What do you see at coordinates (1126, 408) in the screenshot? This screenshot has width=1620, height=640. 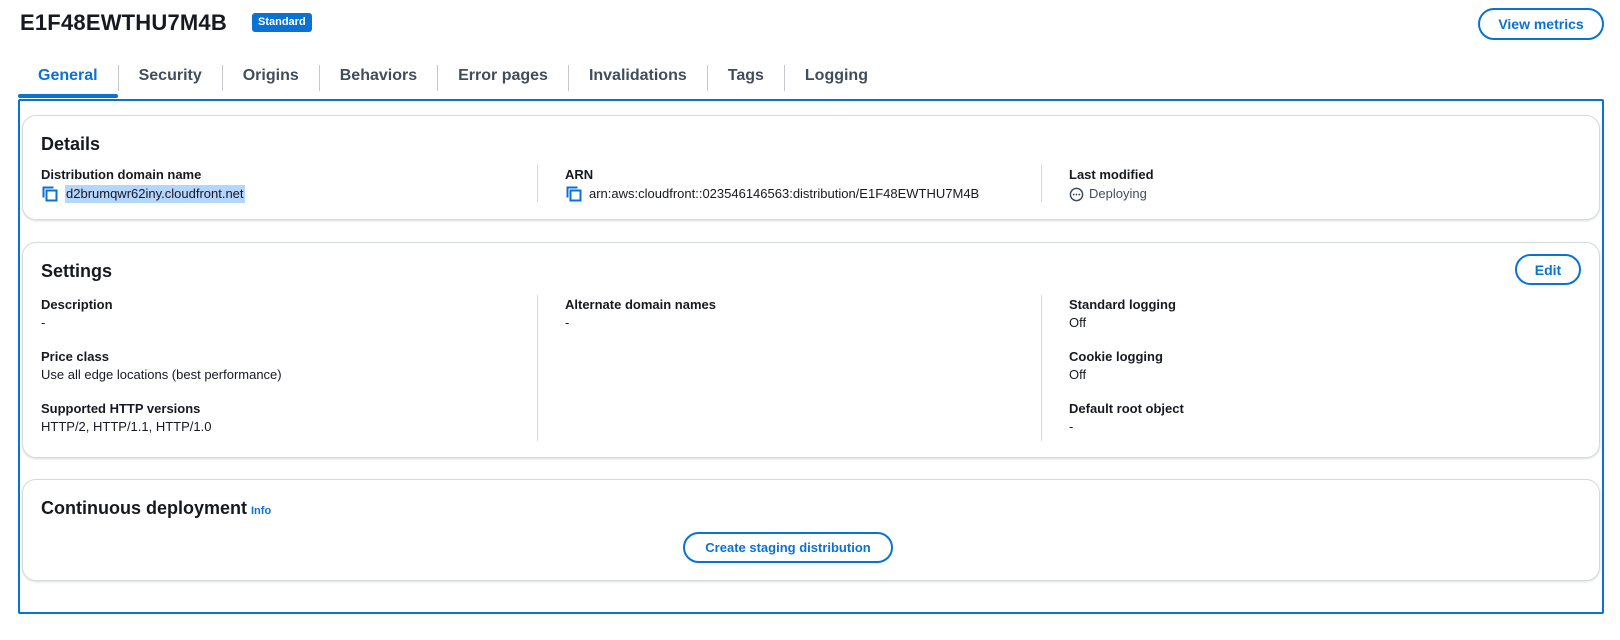 I see `default-root-object-label: Default root object` at bounding box center [1126, 408].